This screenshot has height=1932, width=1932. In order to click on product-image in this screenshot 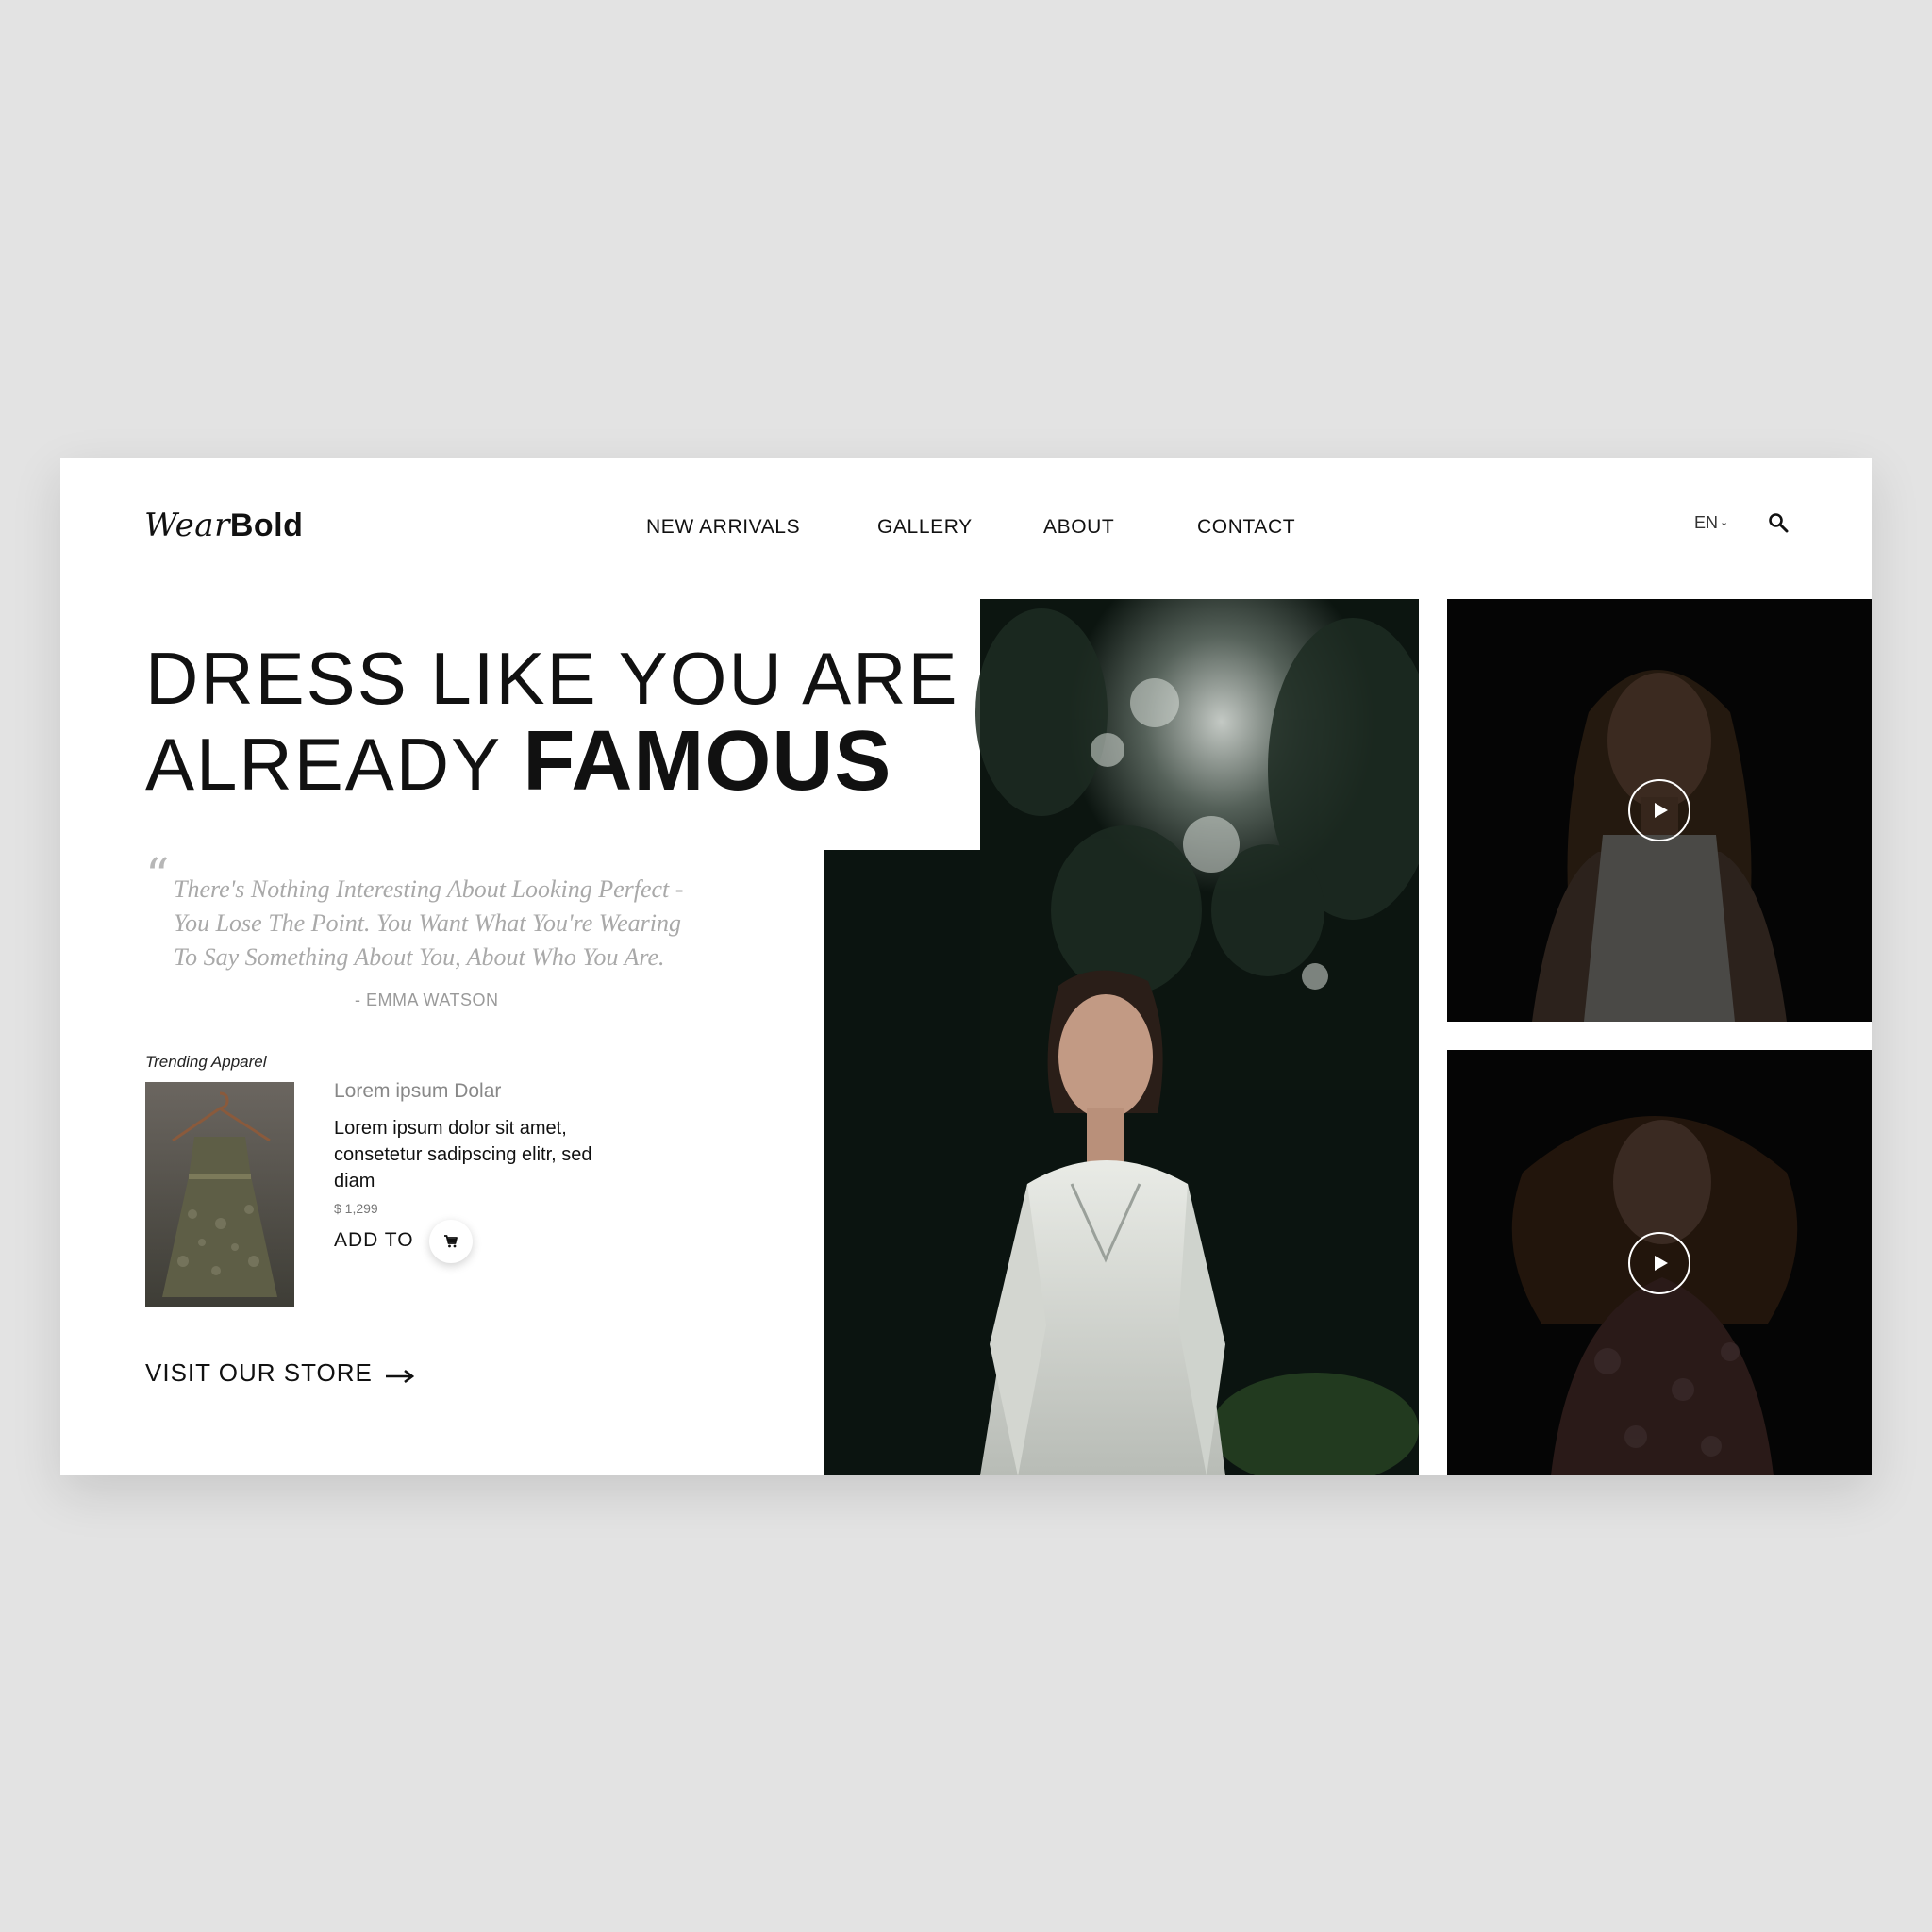, I will do `click(220, 1194)`.